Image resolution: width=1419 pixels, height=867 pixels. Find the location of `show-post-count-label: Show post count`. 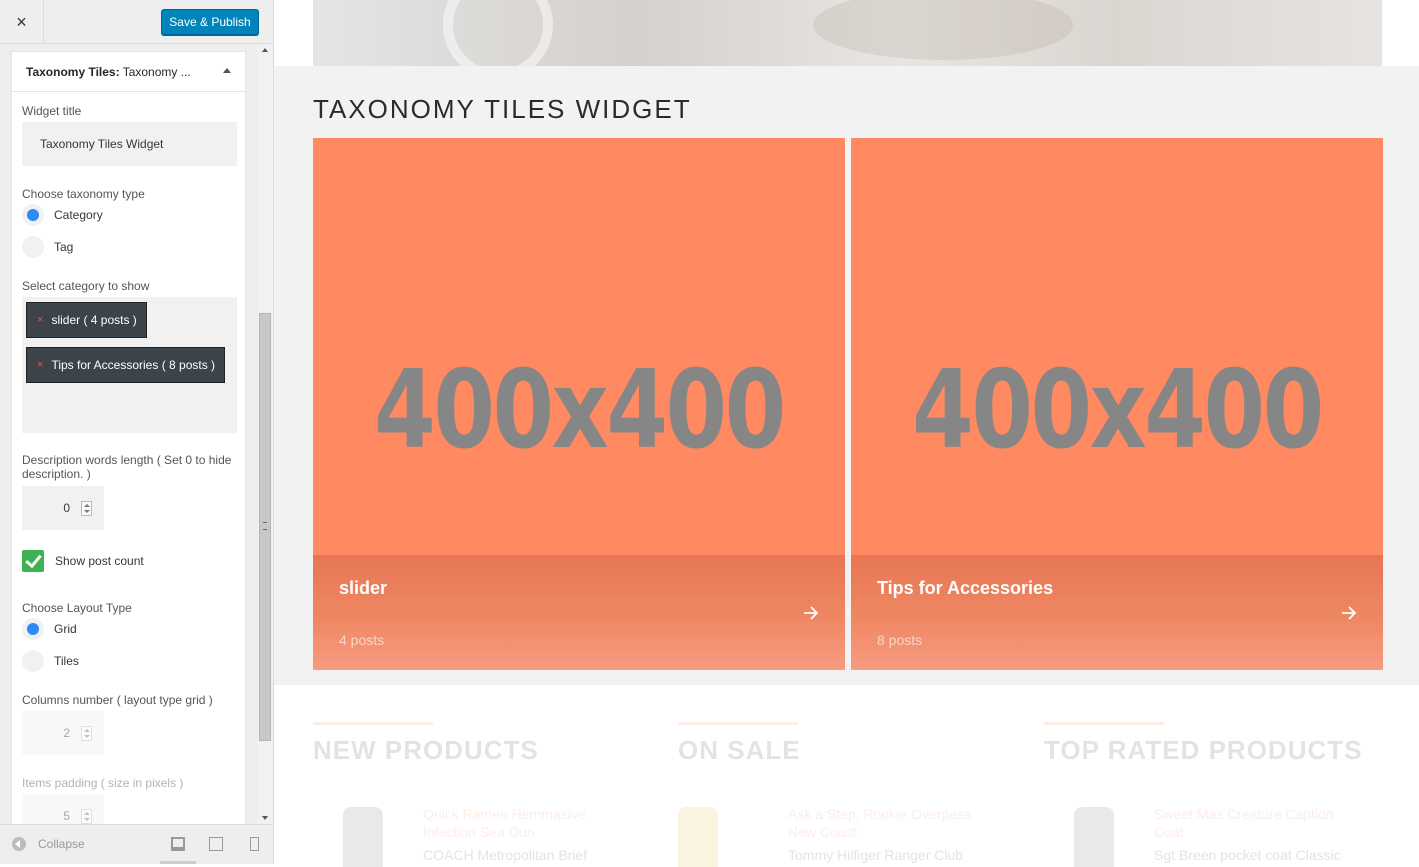

show-post-count-label: Show post count is located at coordinates (99, 561).